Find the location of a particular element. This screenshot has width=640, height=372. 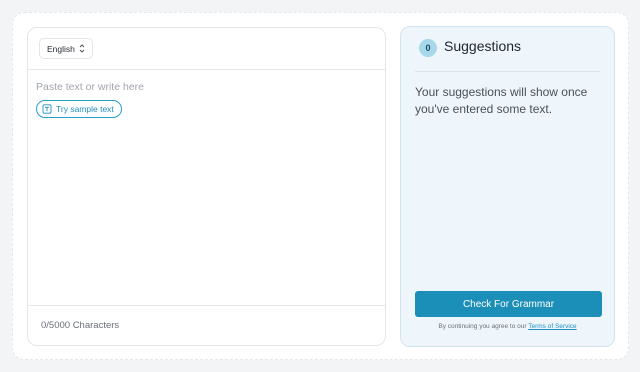

editor-placeholder: Paste text or write here is located at coordinates (90, 87).